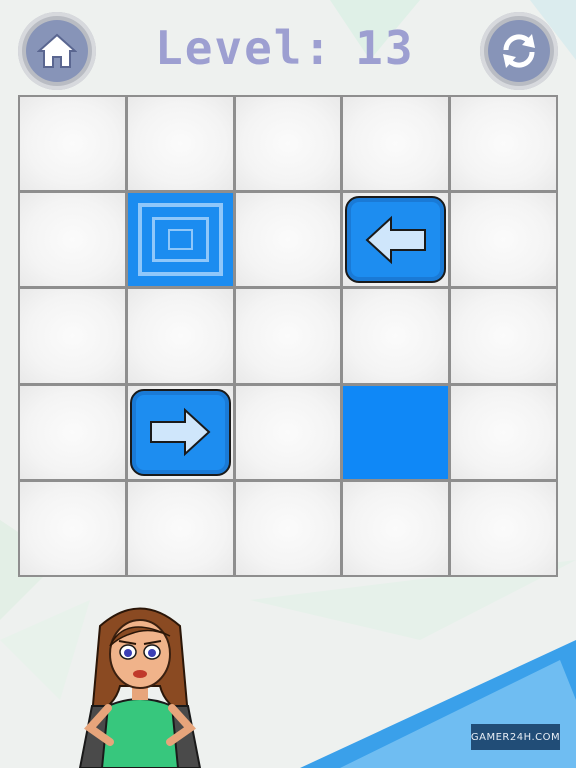 The width and height of the screenshot is (576, 768). I want to click on level-title: Level: 13, so click(290, 48).